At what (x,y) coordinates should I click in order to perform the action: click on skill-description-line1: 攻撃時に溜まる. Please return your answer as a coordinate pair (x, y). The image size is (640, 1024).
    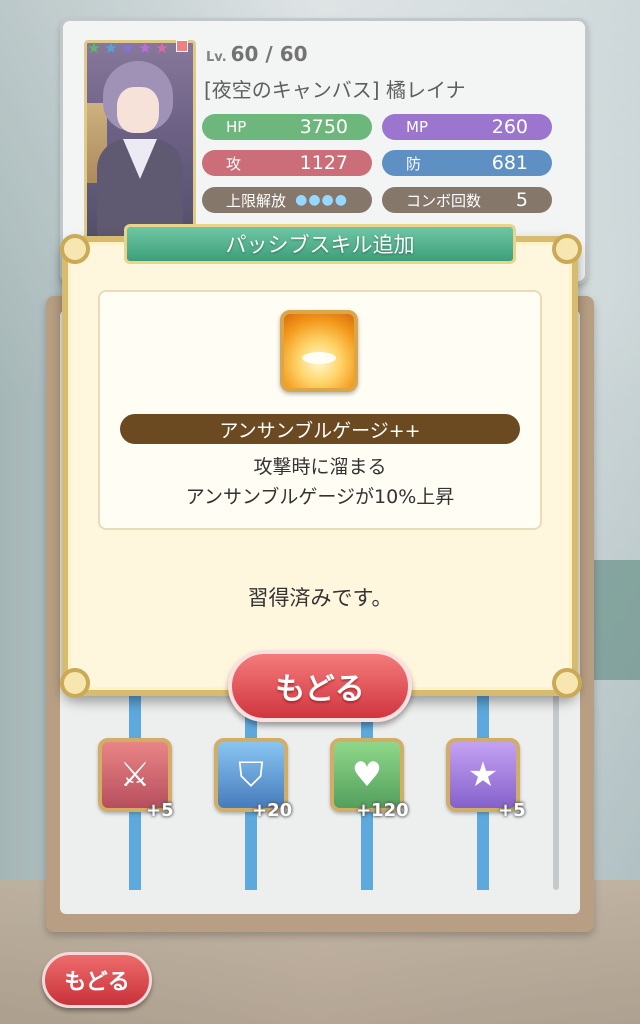
    Looking at the image, I should click on (320, 467).